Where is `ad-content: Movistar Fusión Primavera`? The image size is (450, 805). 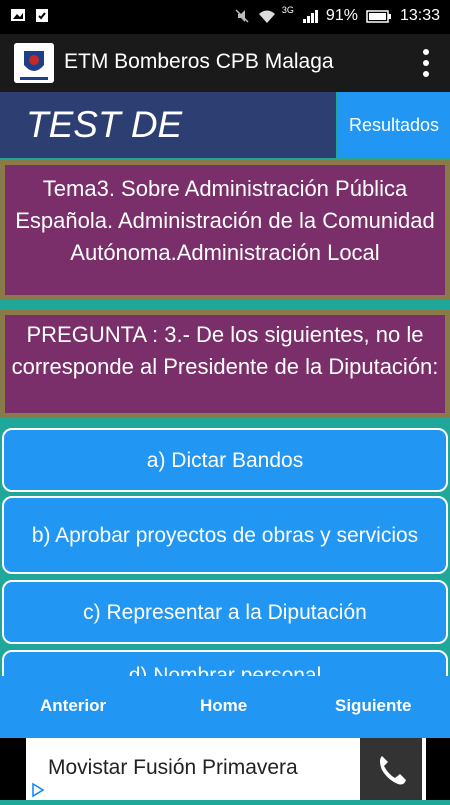
ad-content: Movistar Fusión Primavera is located at coordinates (226, 769).